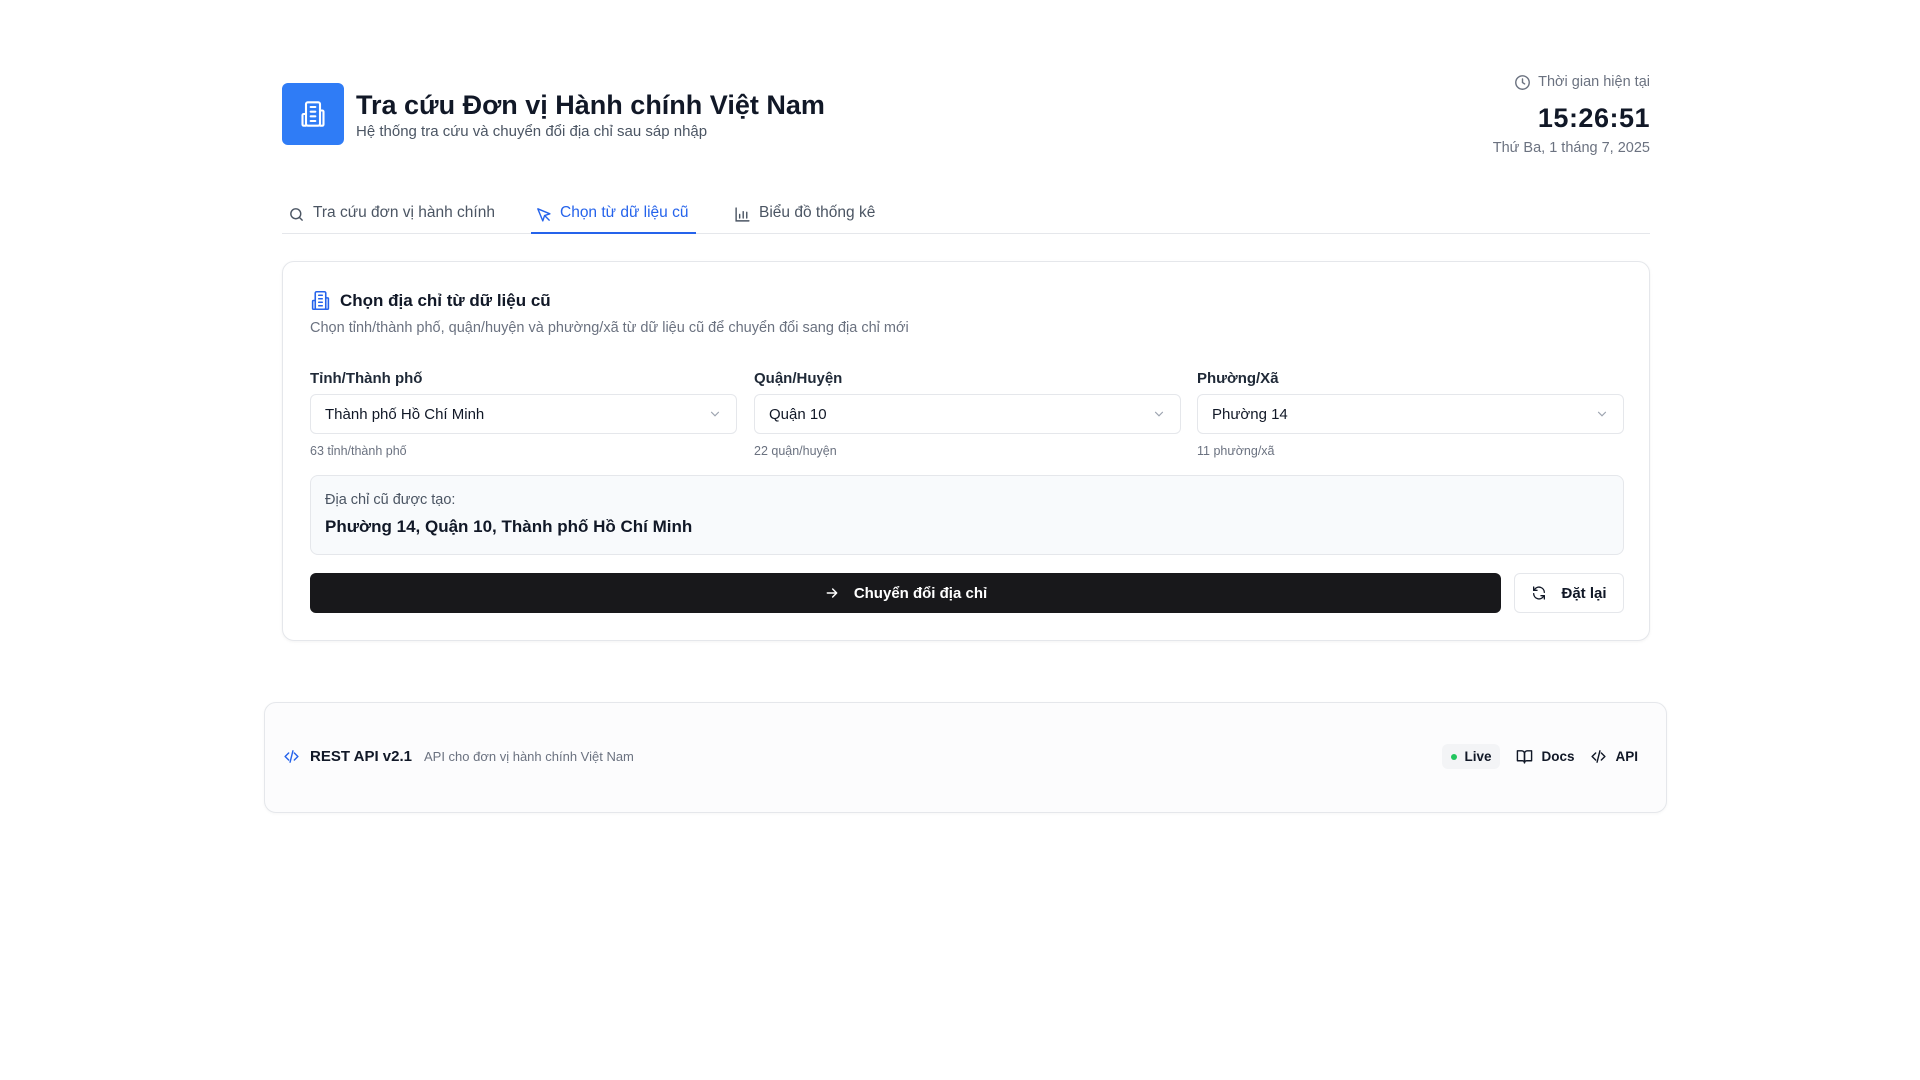  I want to click on province-value: Thành phố Hồ Chí Minh, so click(405, 414).